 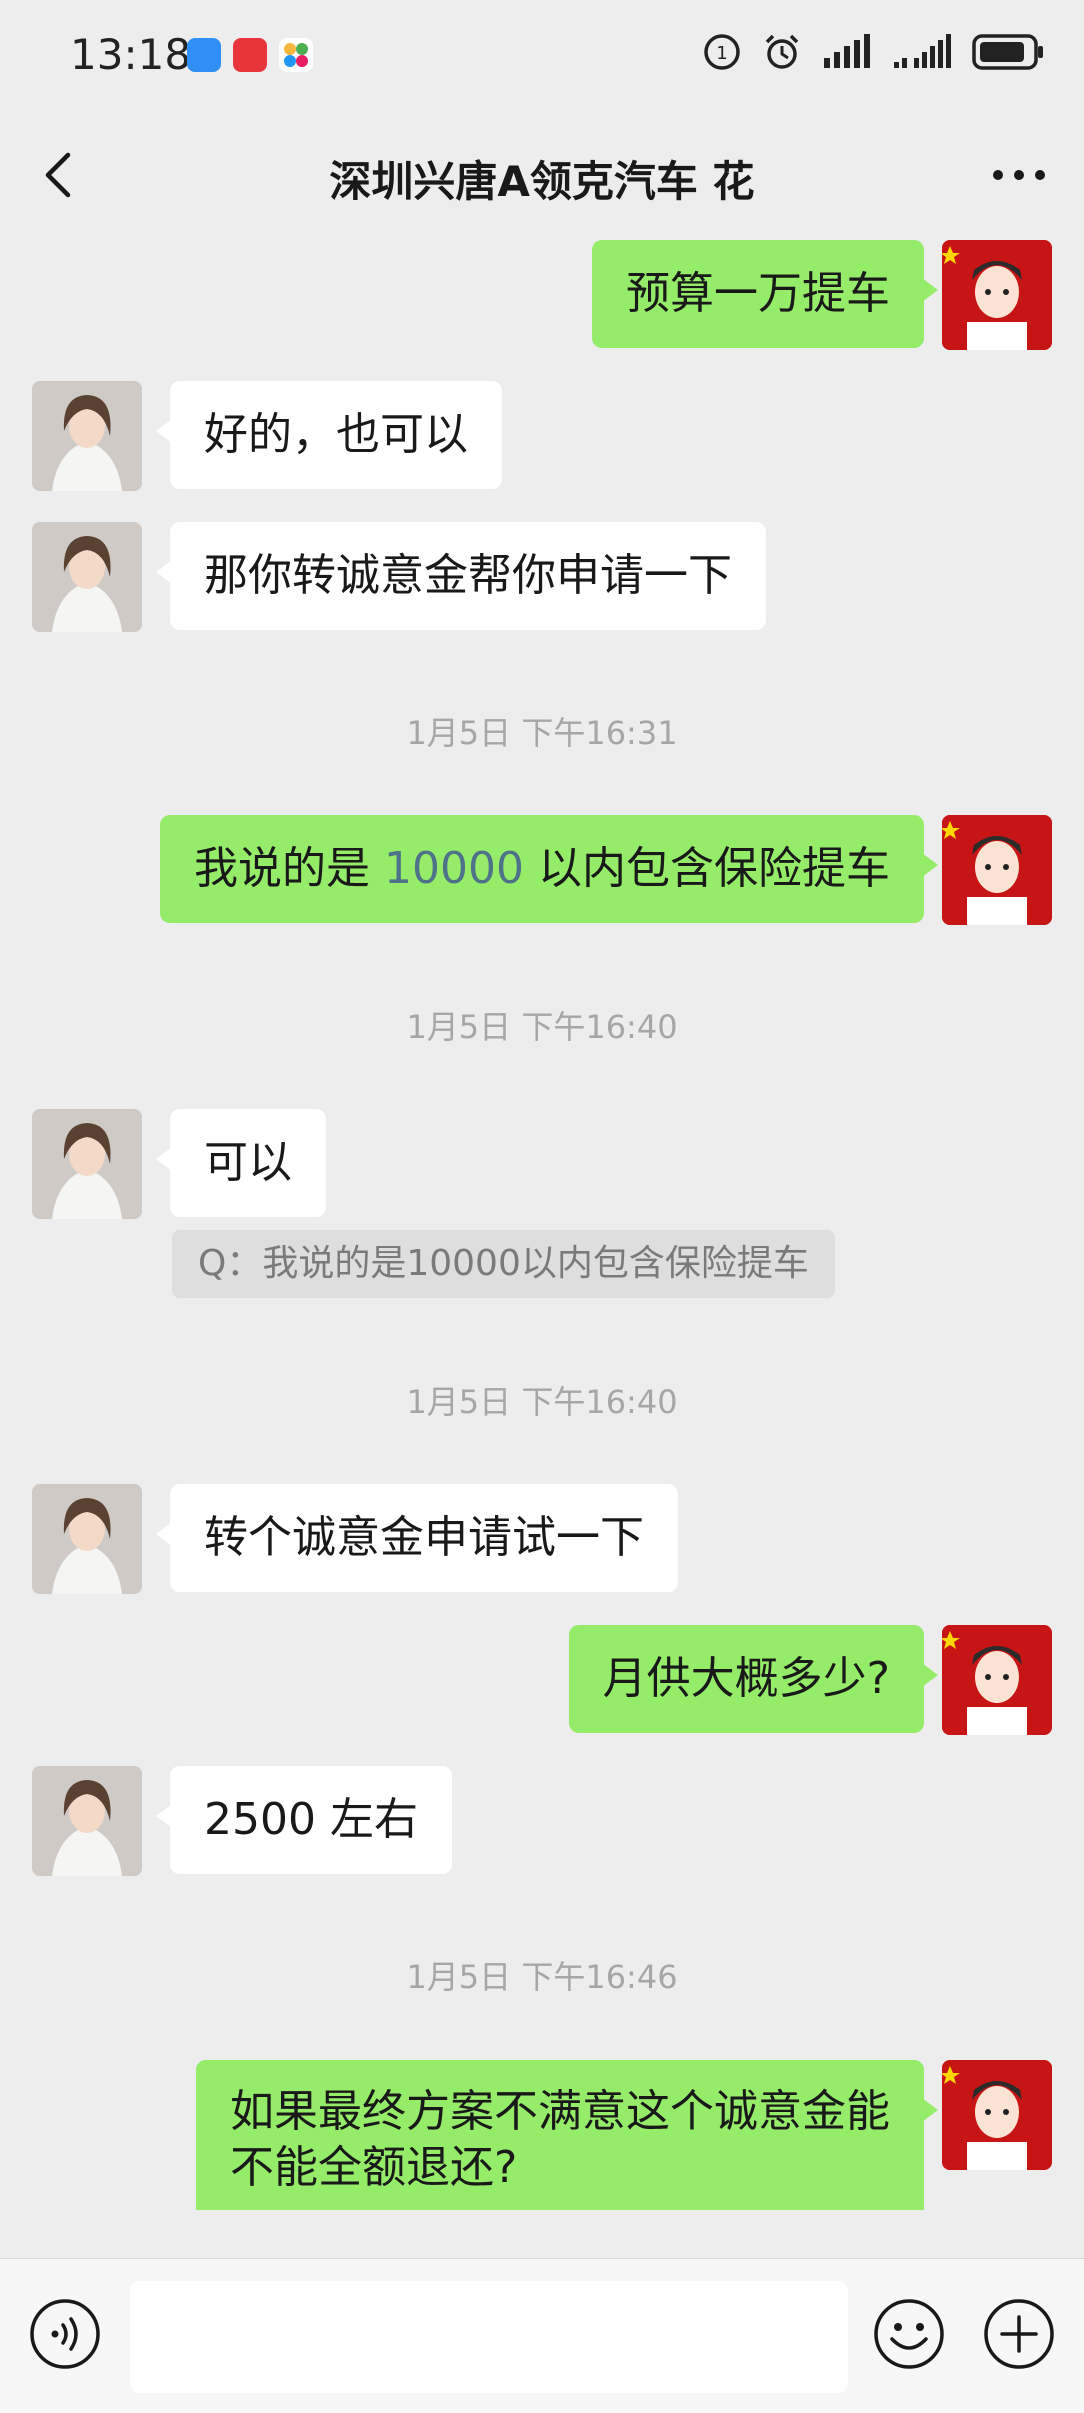 I want to click on message-text: 好的，也可以, so click(x=336, y=434).